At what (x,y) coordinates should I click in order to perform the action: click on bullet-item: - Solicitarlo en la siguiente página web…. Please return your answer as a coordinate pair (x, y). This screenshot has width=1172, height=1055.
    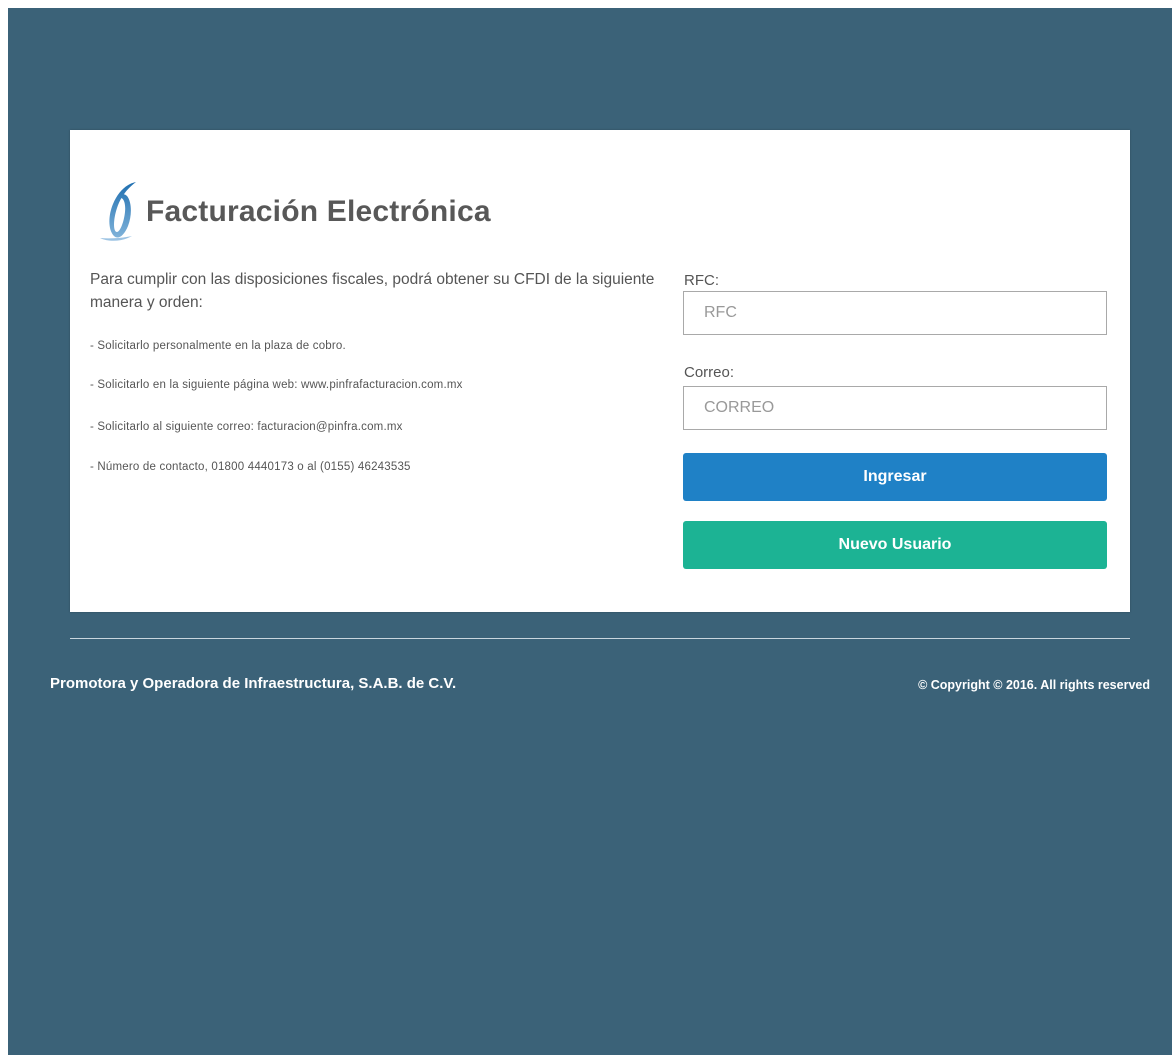
    Looking at the image, I should click on (276, 385).